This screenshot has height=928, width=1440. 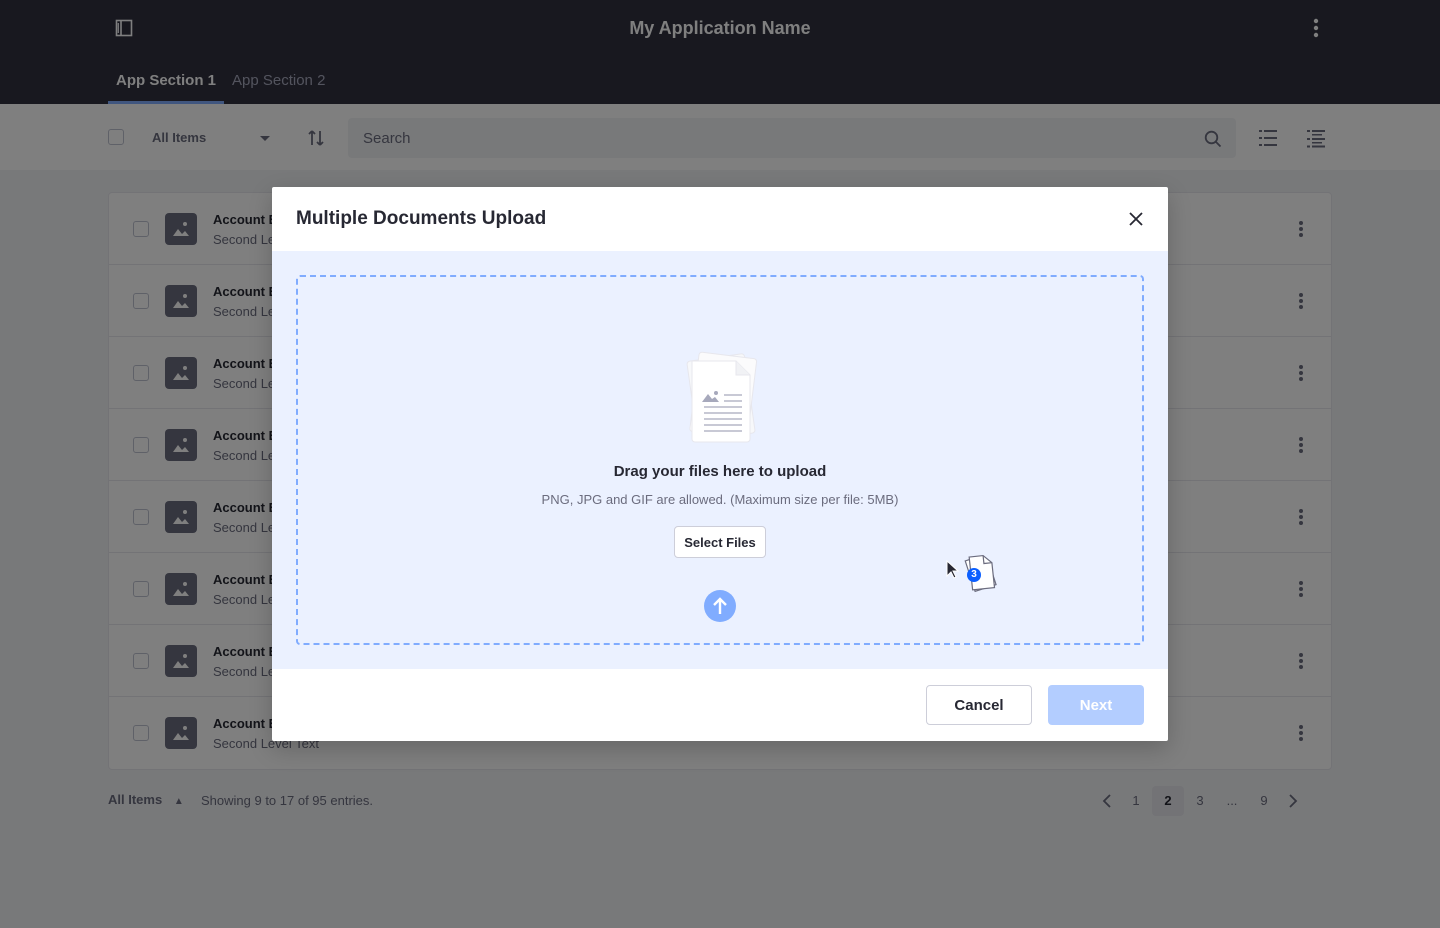 I want to click on upload-arrow-icon, so click(x=720, y=606).